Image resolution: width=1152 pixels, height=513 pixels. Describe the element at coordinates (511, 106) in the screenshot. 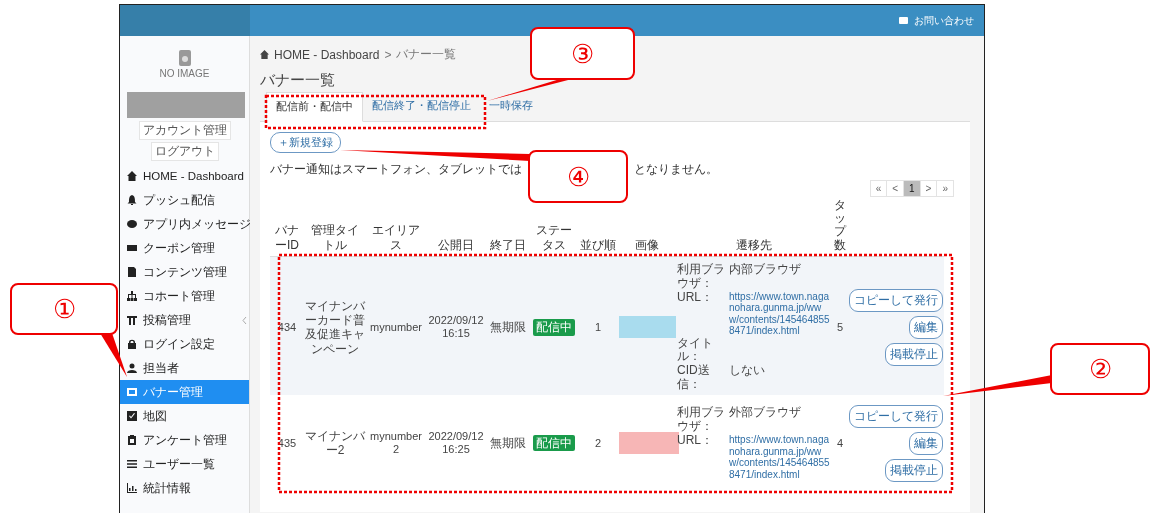

I see `tab: 一時保存` at that location.